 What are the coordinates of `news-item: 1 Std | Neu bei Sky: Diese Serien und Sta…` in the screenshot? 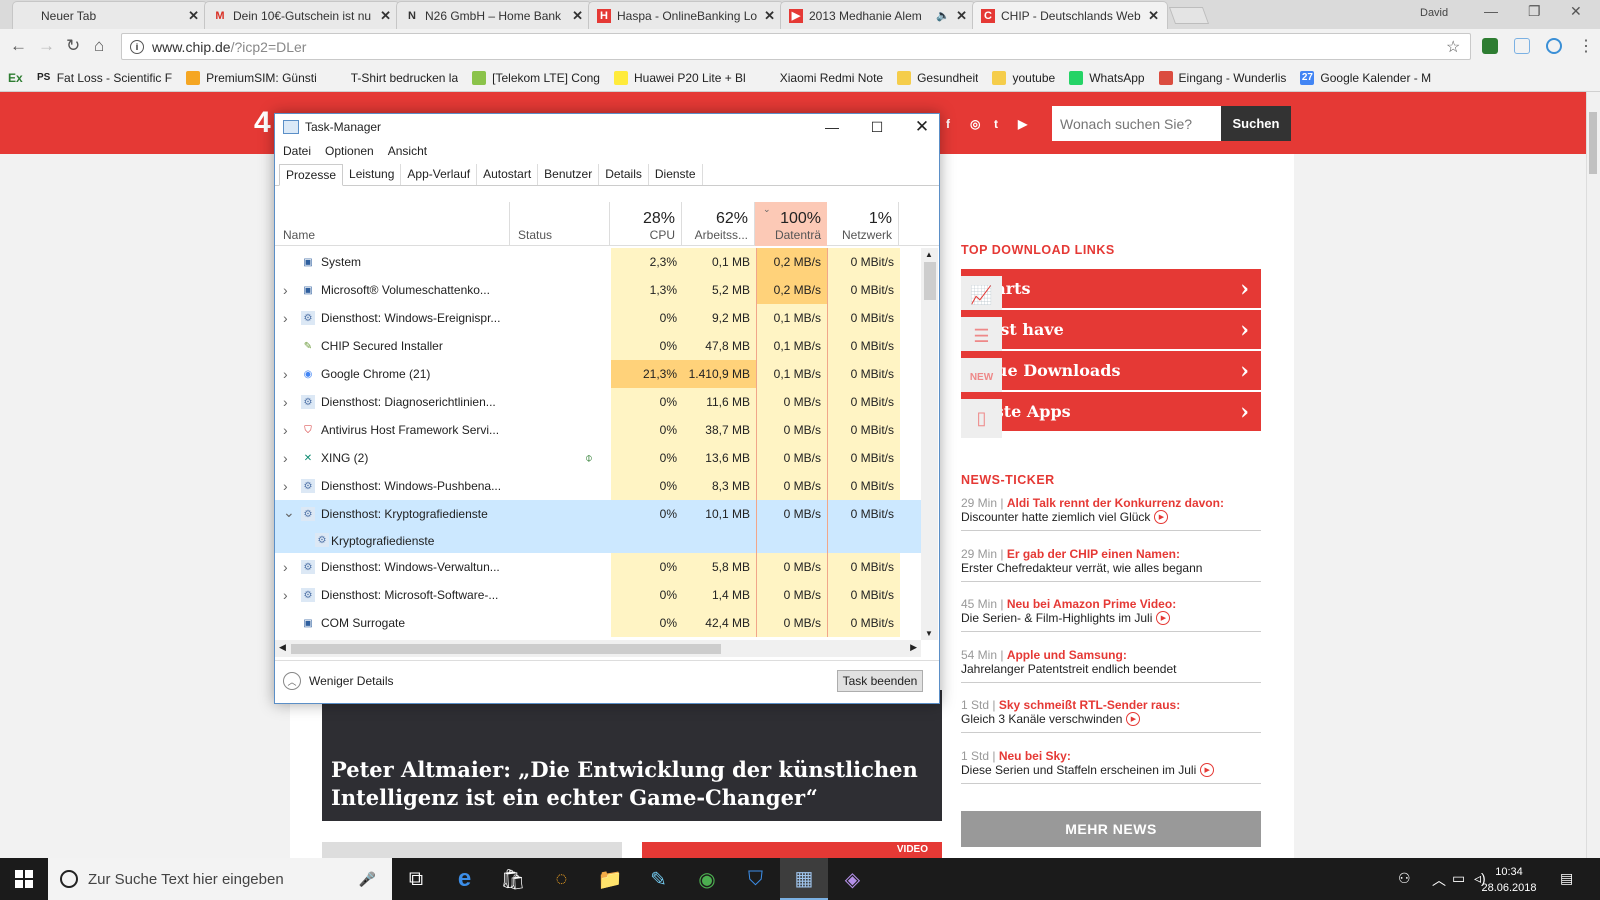 It's located at (1111, 766).